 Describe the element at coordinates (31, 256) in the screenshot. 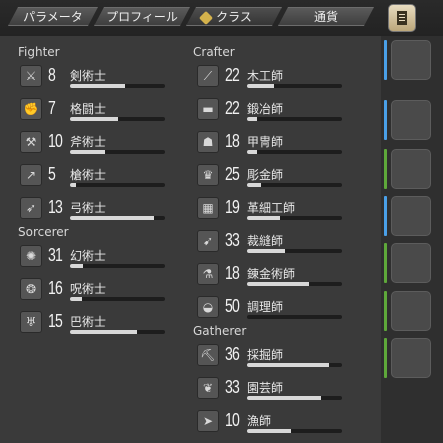

I see `conjurer-icon: ✺` at that location.